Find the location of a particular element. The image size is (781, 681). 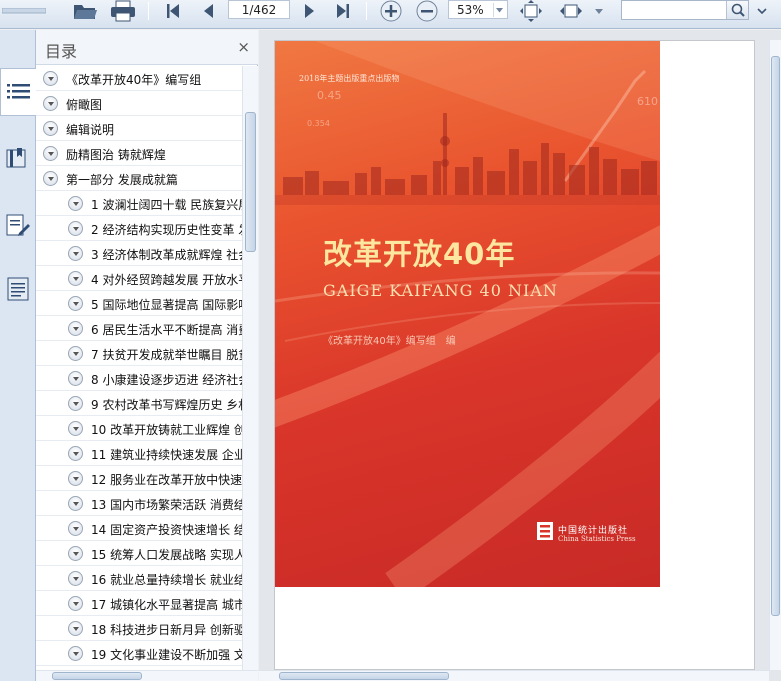

outline-item: 7 扶贫开发成就举世瞩目 脱贫 is located at coordinates (139, 353).